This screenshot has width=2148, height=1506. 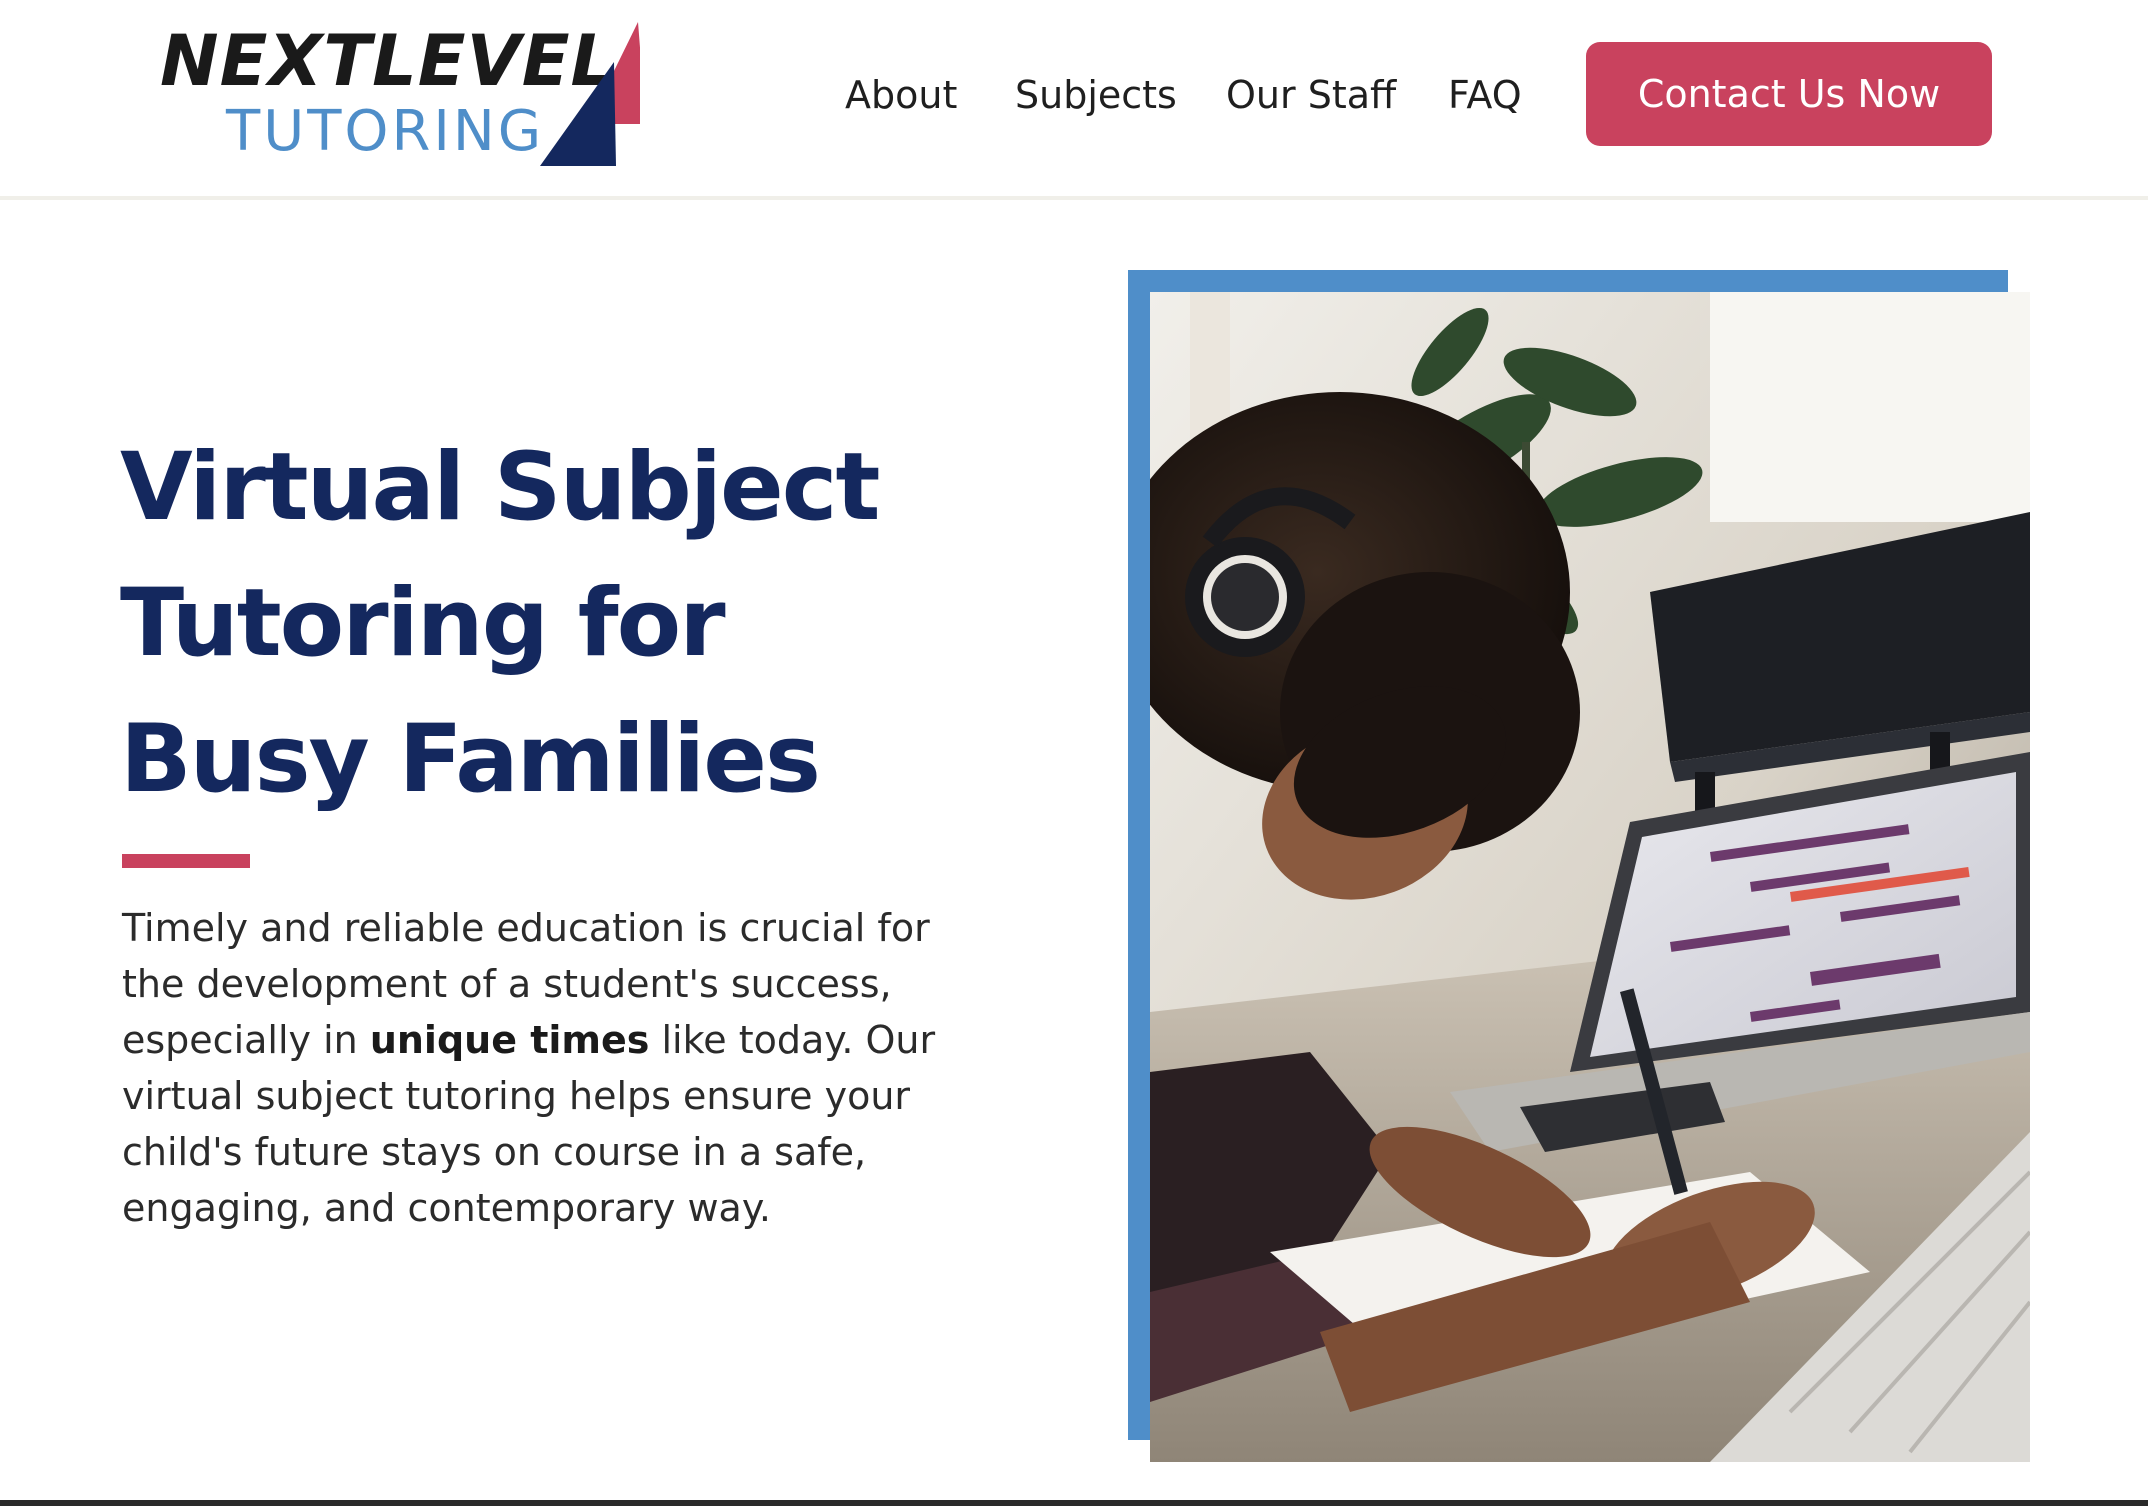 What do you see at coordinates (1096, 95) in the screenshot?
I see `nav-link-subjects: Subjects` at bounding box center [1096, 95].